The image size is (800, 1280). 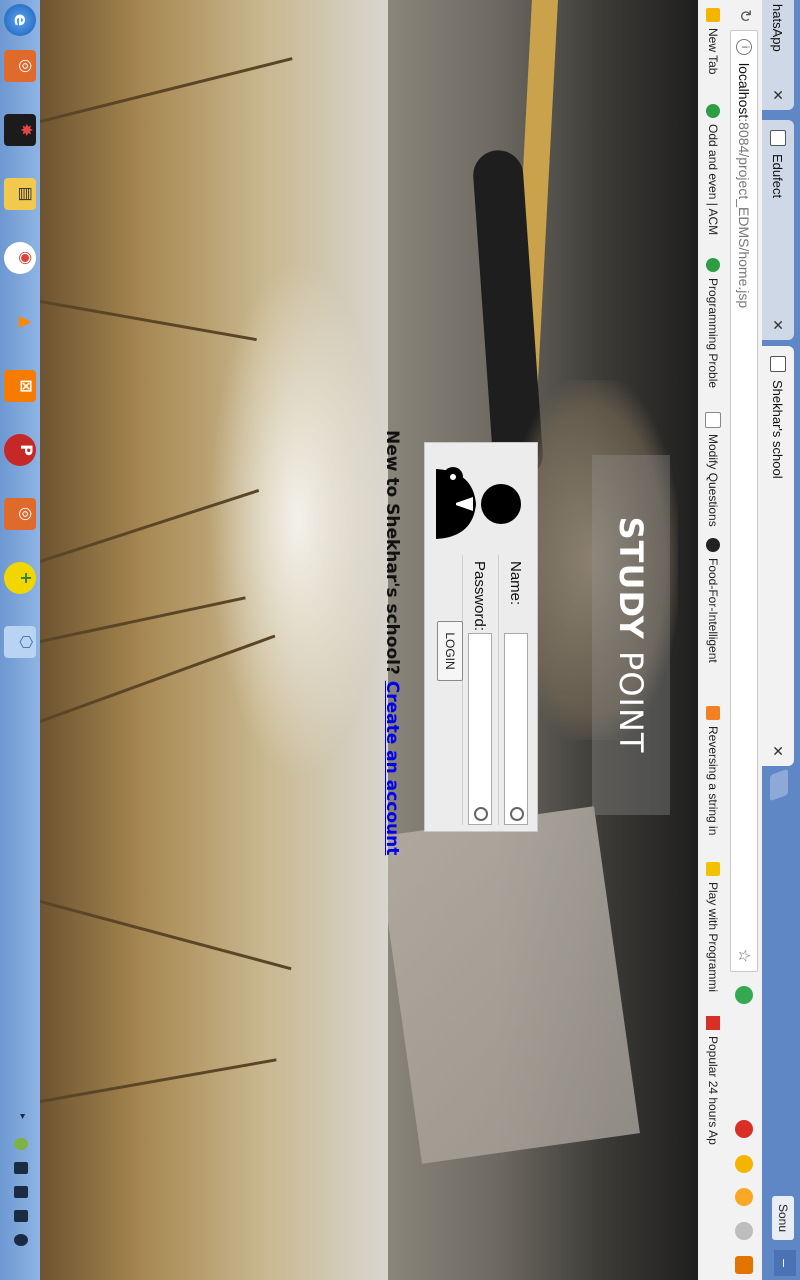 I want to click on extension-gray-icon, so click(x=744, y=1231).